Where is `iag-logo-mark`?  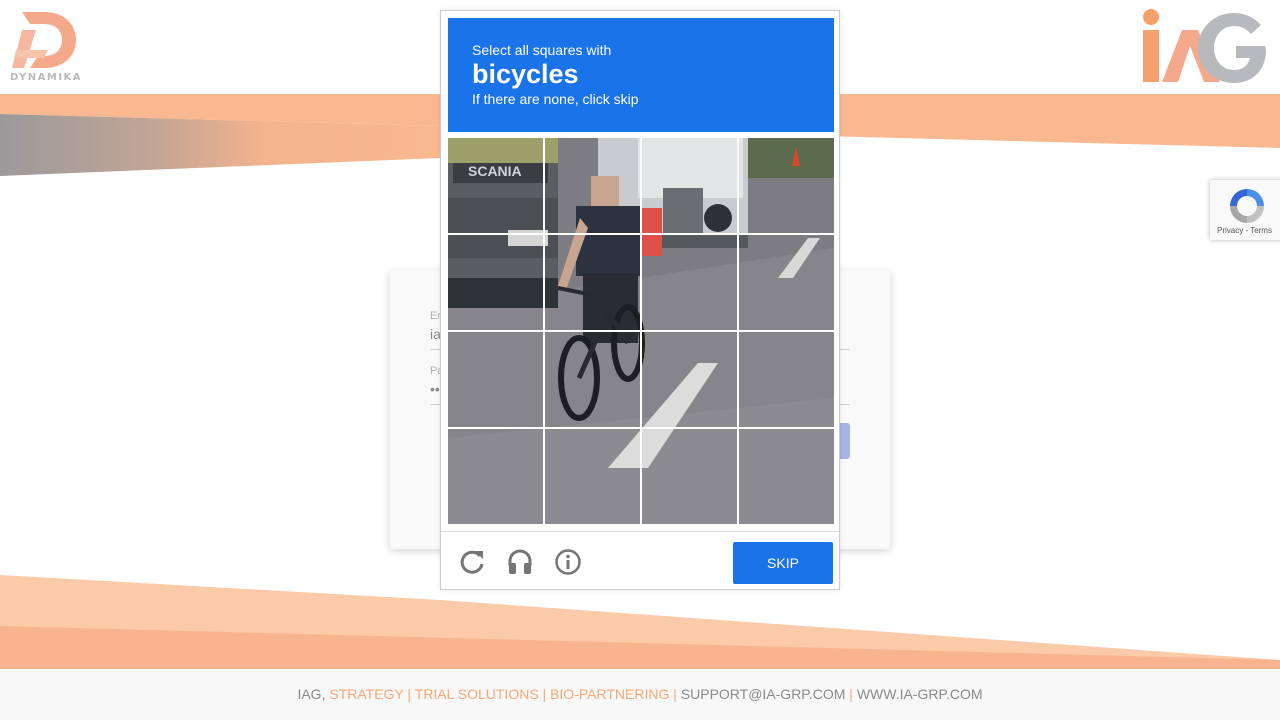 iag-logo-mark is located at coordinates (1204, 46).